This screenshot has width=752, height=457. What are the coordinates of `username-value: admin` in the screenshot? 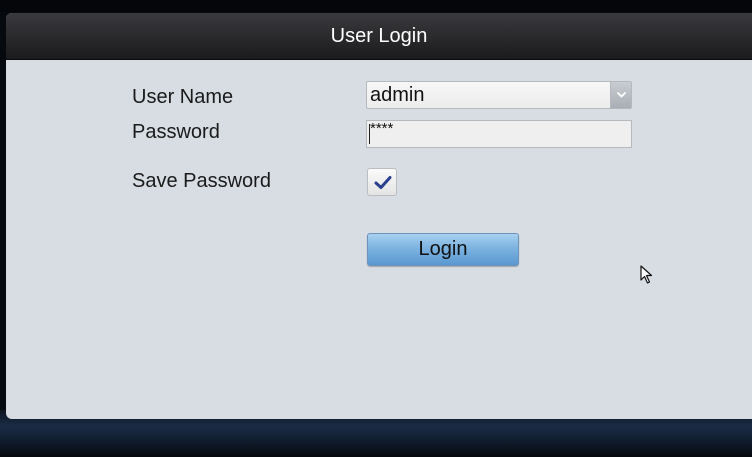 It's located at (397, 95).